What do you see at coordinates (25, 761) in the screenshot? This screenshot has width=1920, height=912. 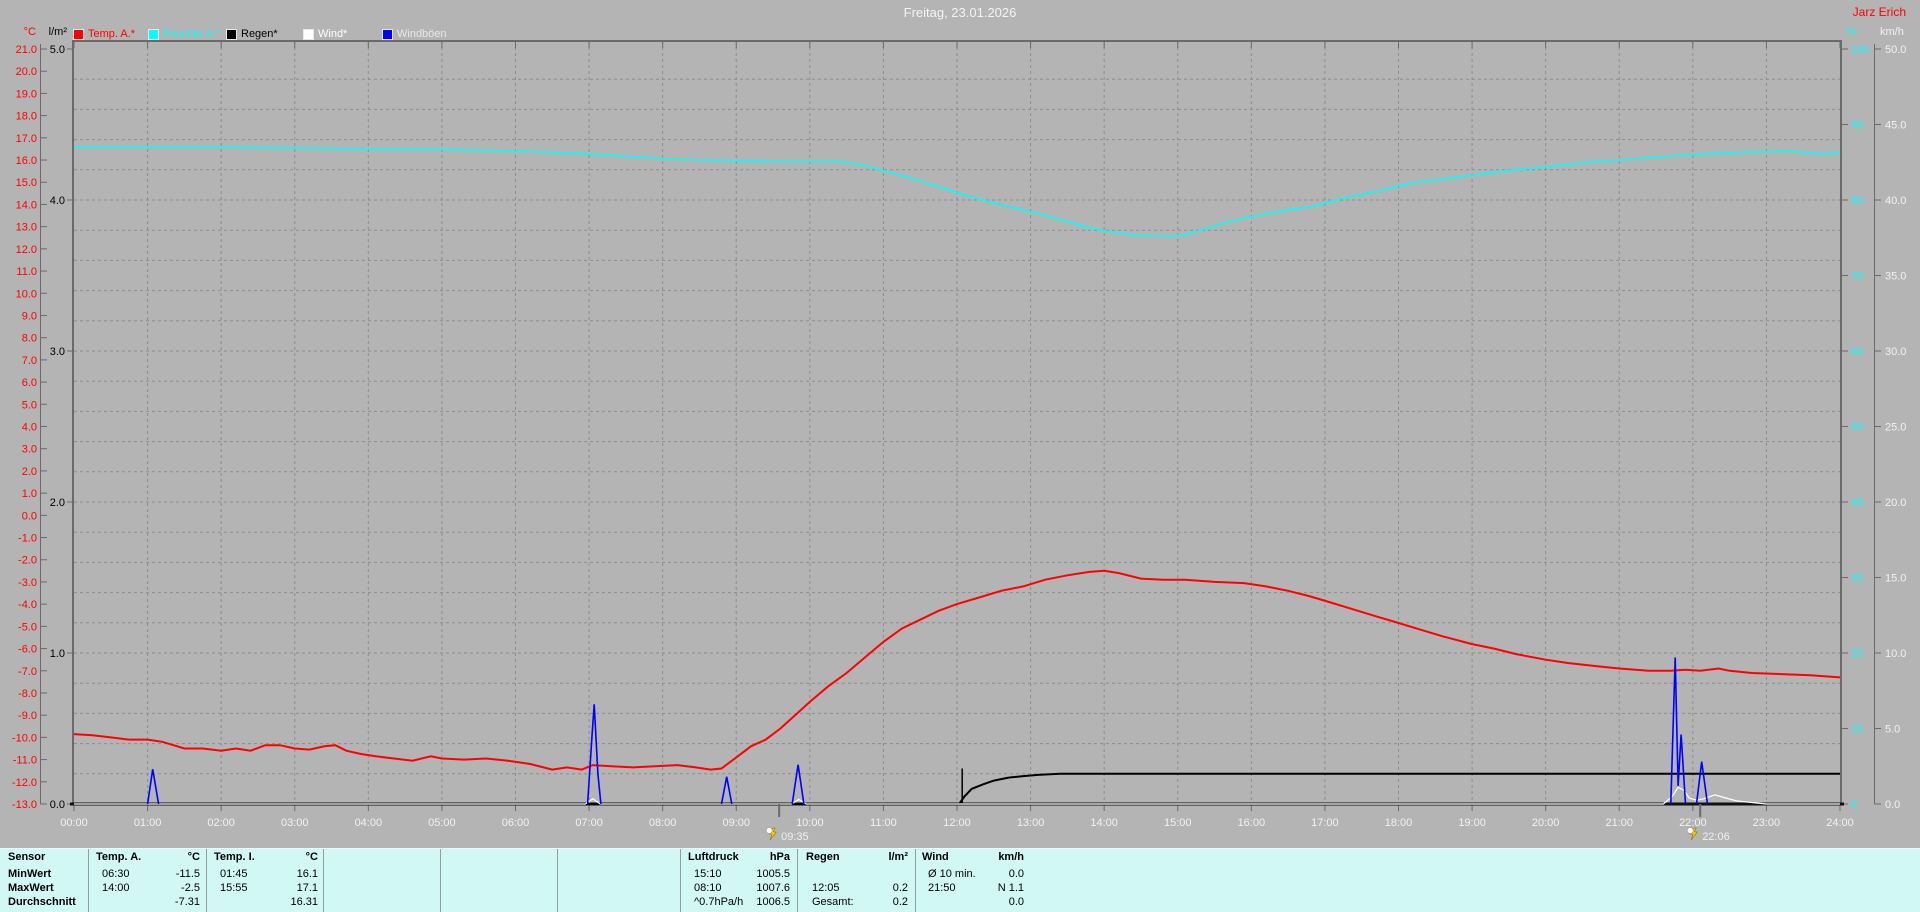 I see `axis-tick-label-temp: -11.0` at bounding box center [25, 761].